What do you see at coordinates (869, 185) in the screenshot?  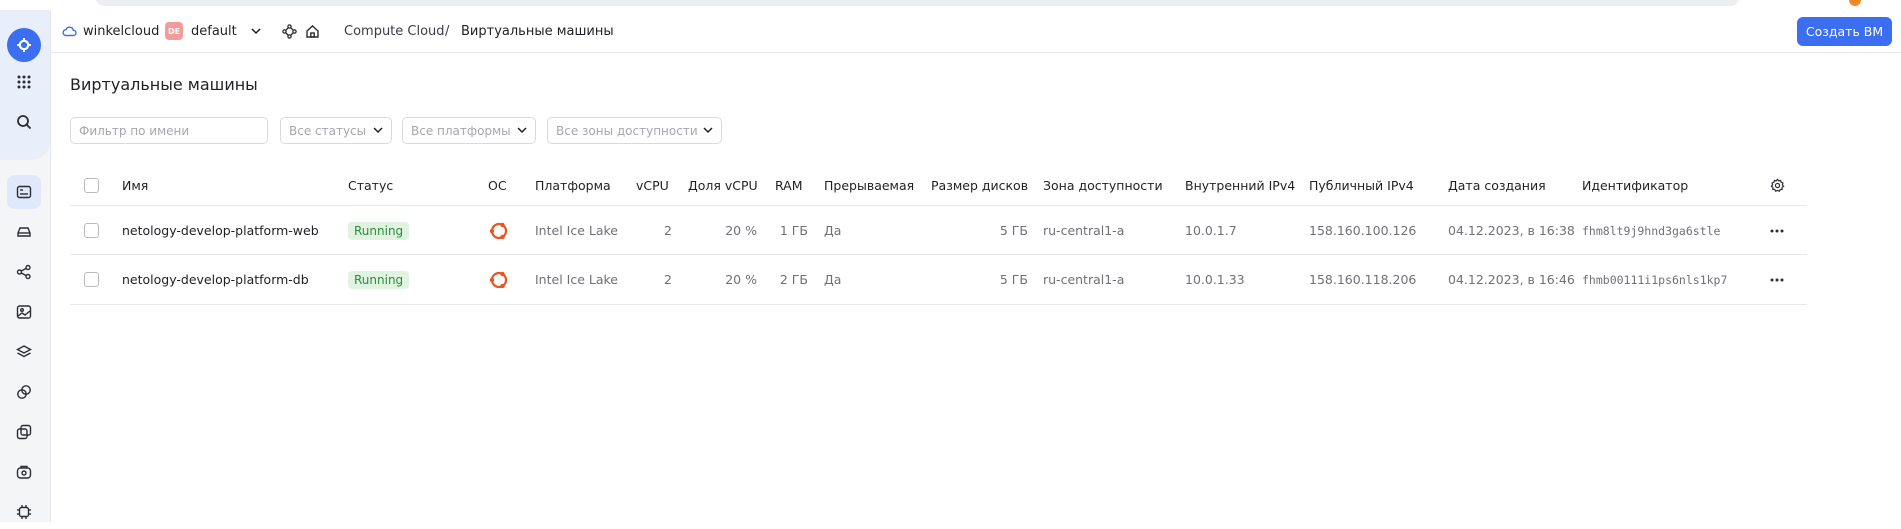 I see `col-preemptible: Прерываемая` at bounding box center [869, 185].